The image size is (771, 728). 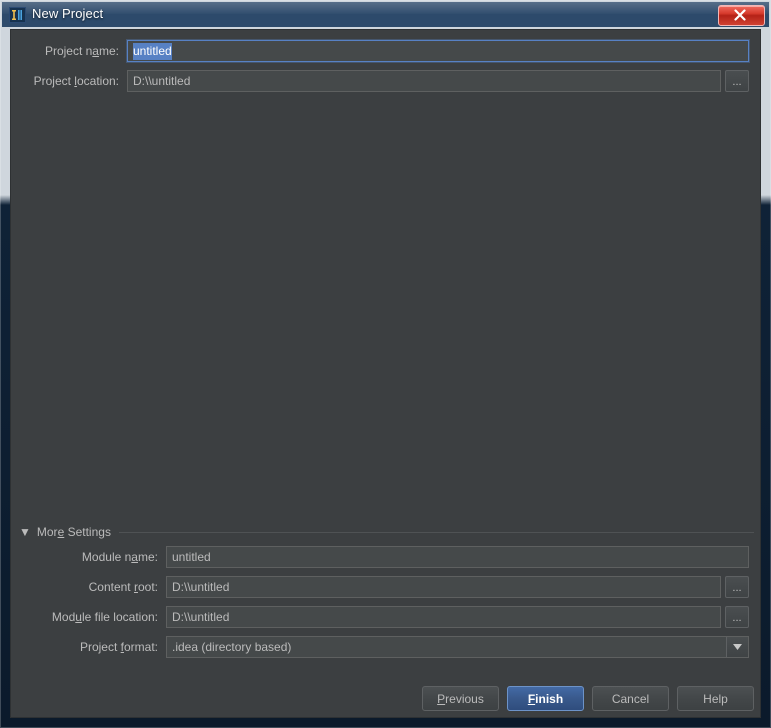 What do you see at coordinates (68, 13) in the screenshot?
I see `window-title: New Project` at bounding box center [68, 13].